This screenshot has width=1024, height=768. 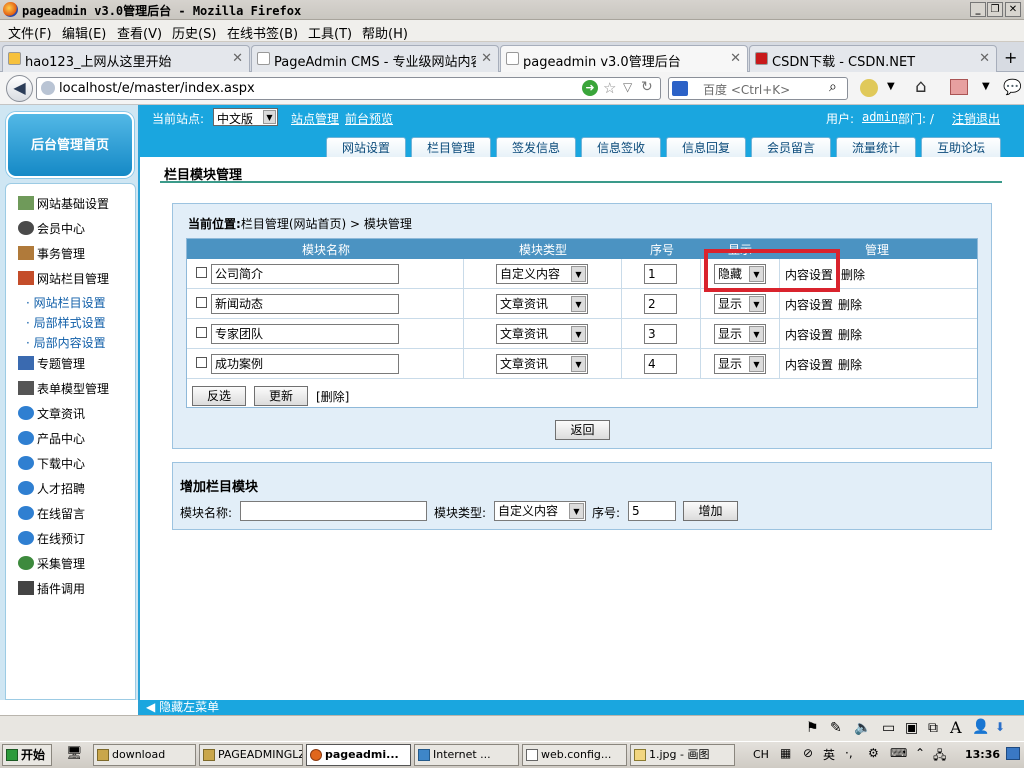 What do you see at coordinates (898, 753) in the screenshot?
I see `keyboard-icon: ⌨` at bounding box center [898, 753].